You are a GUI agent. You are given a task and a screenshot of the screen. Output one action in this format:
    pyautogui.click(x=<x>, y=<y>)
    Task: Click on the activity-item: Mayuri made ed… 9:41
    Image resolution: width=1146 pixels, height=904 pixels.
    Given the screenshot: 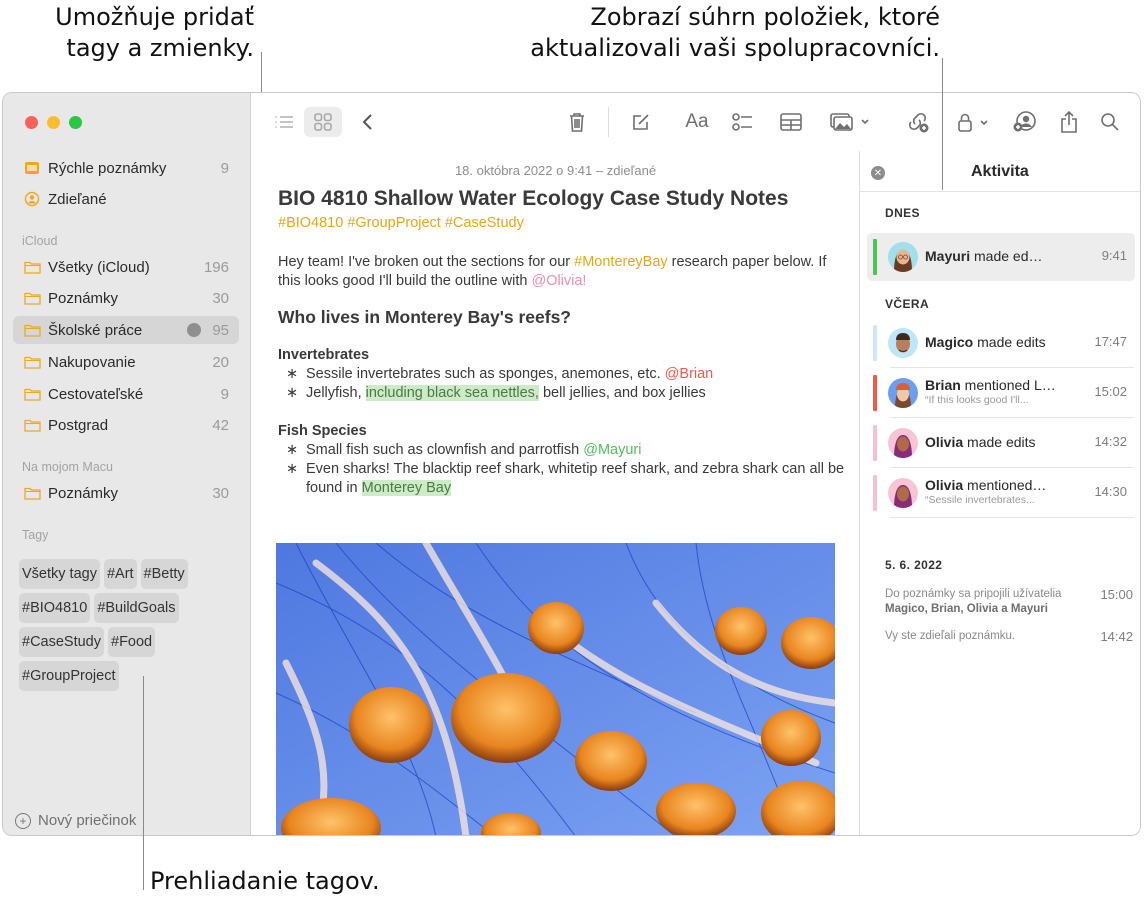 What is the action you would take?
    pyautogui.click(x=1001, y=257)
    